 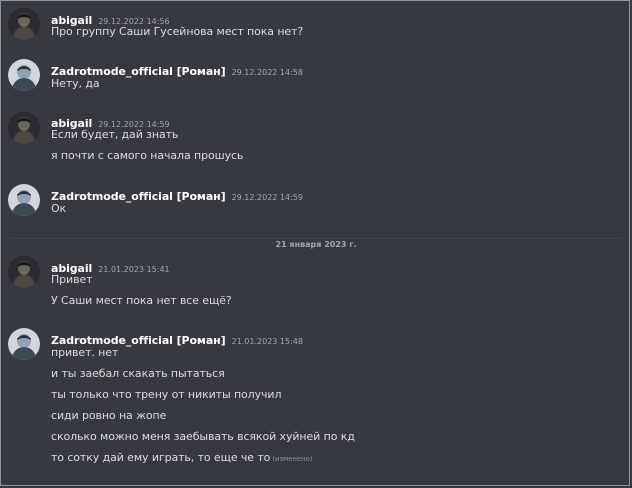 What do you see at coordinates (166, 394) in the screenshot?
I see `message-text: ты только что трену от никиты получил` at bounding box center [166, 394].